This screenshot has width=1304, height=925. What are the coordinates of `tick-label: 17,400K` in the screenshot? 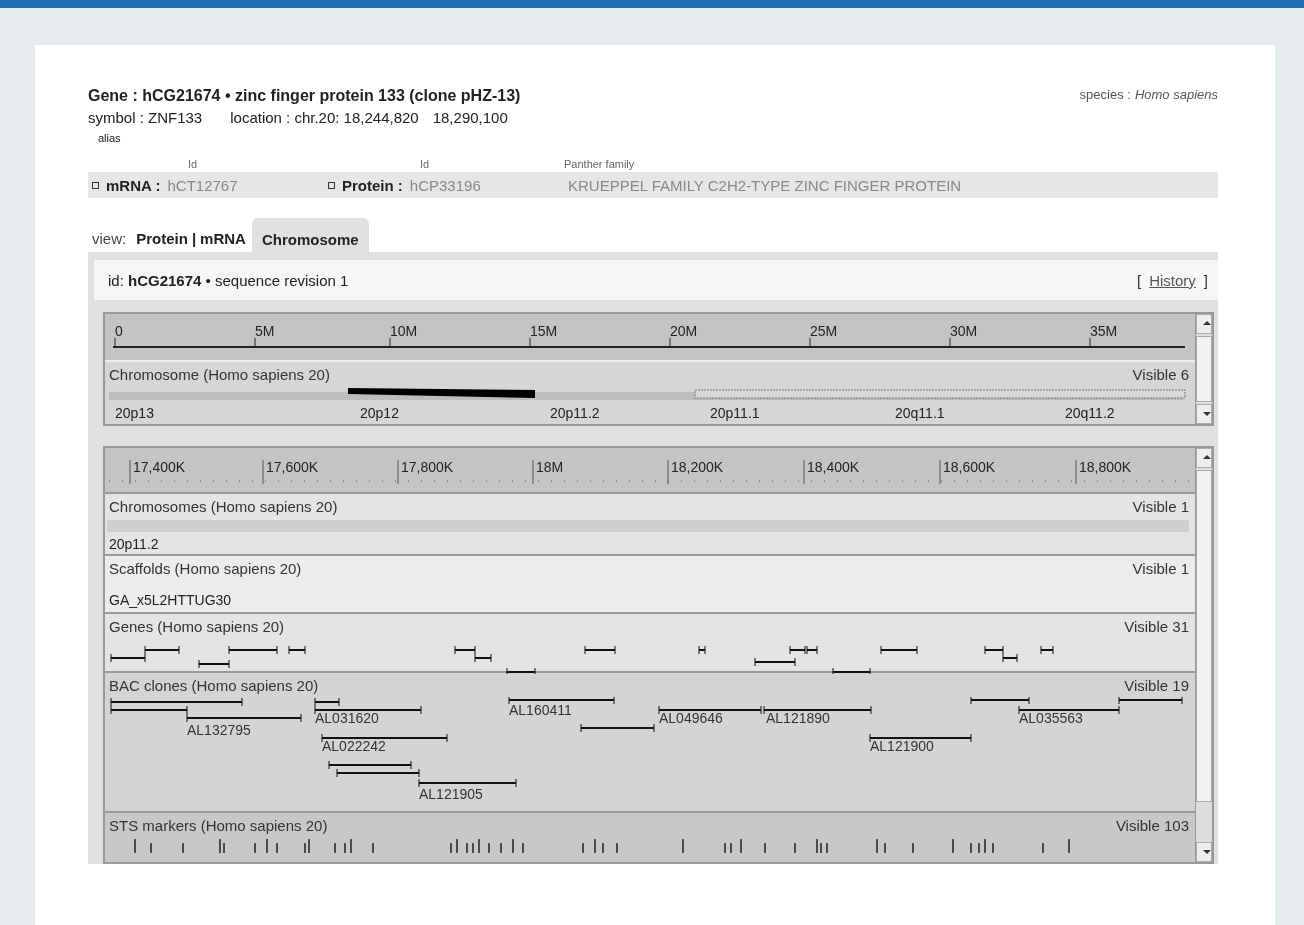 It's located at (159, 467).